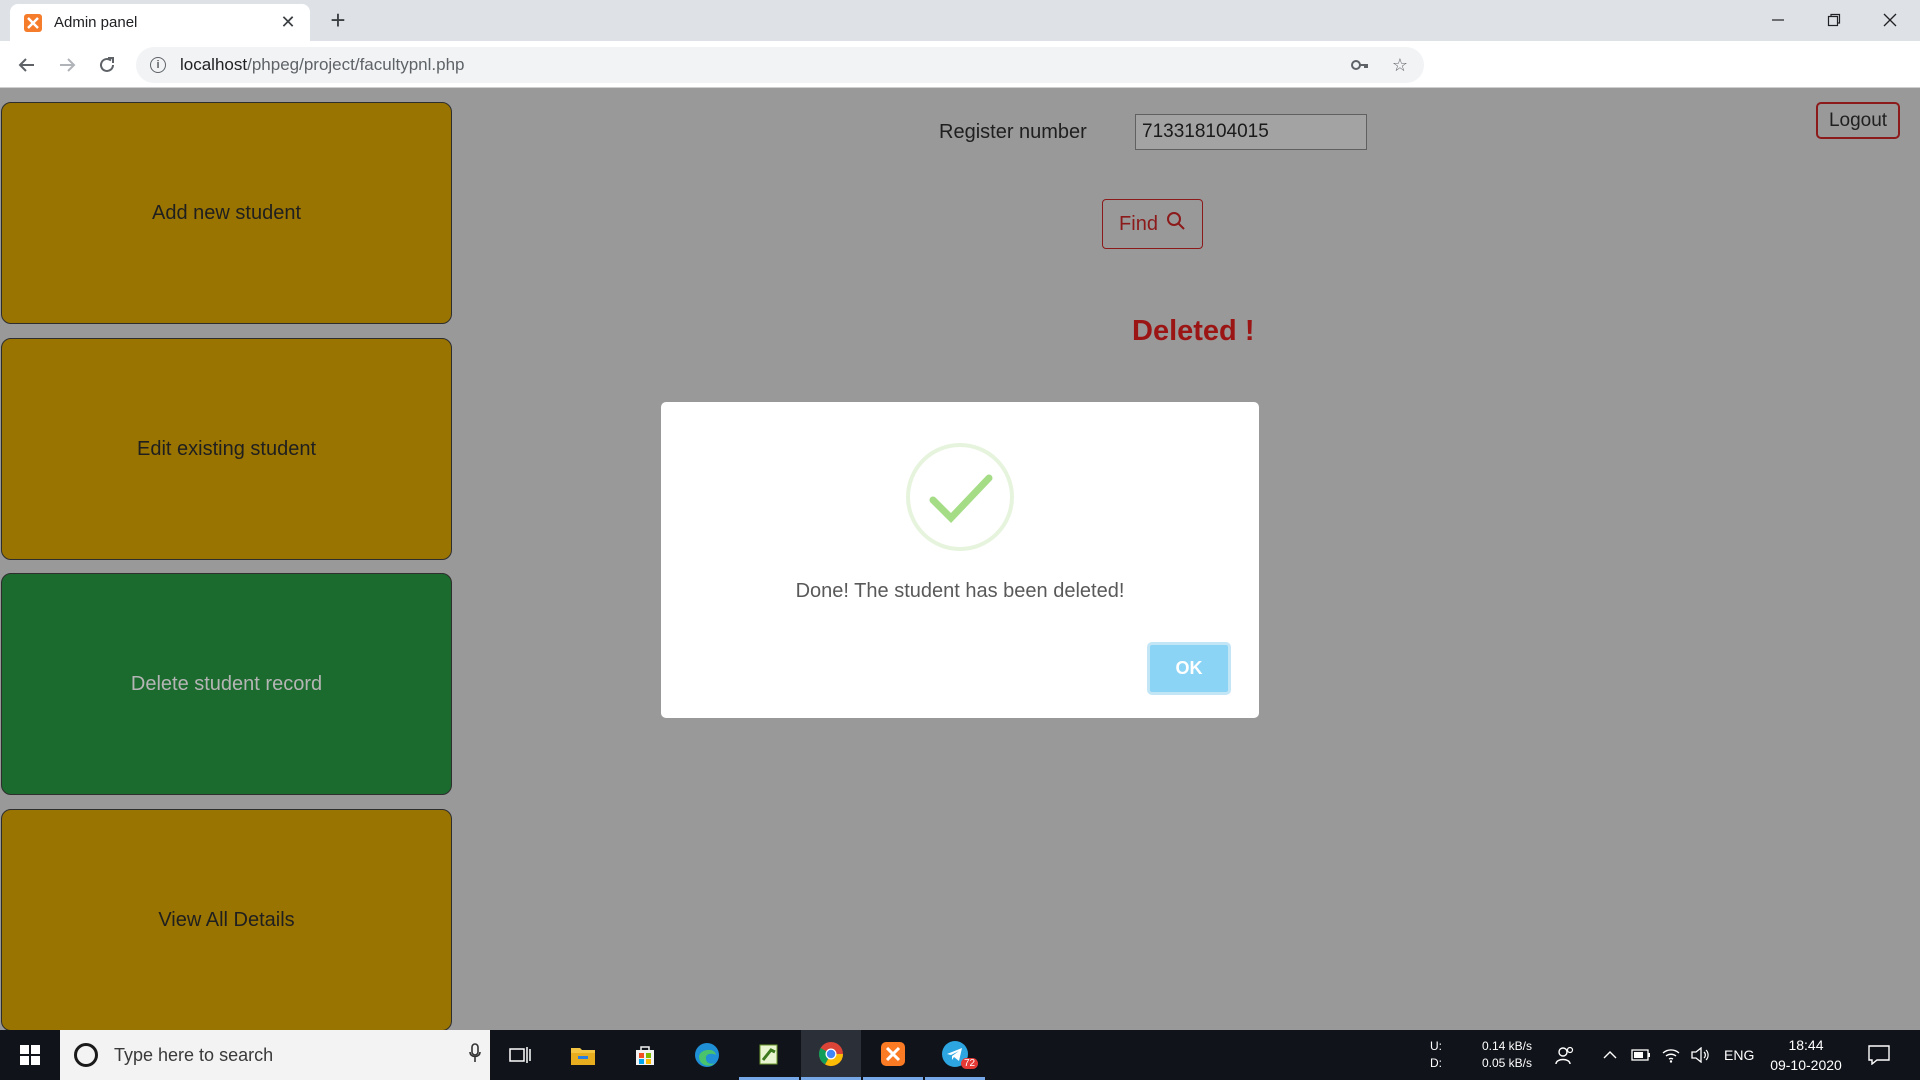  What do you see at coordinates (769, 1055) in the screenshot?
I see `notepad-plus-icon` at bounding box center [769, 1055].